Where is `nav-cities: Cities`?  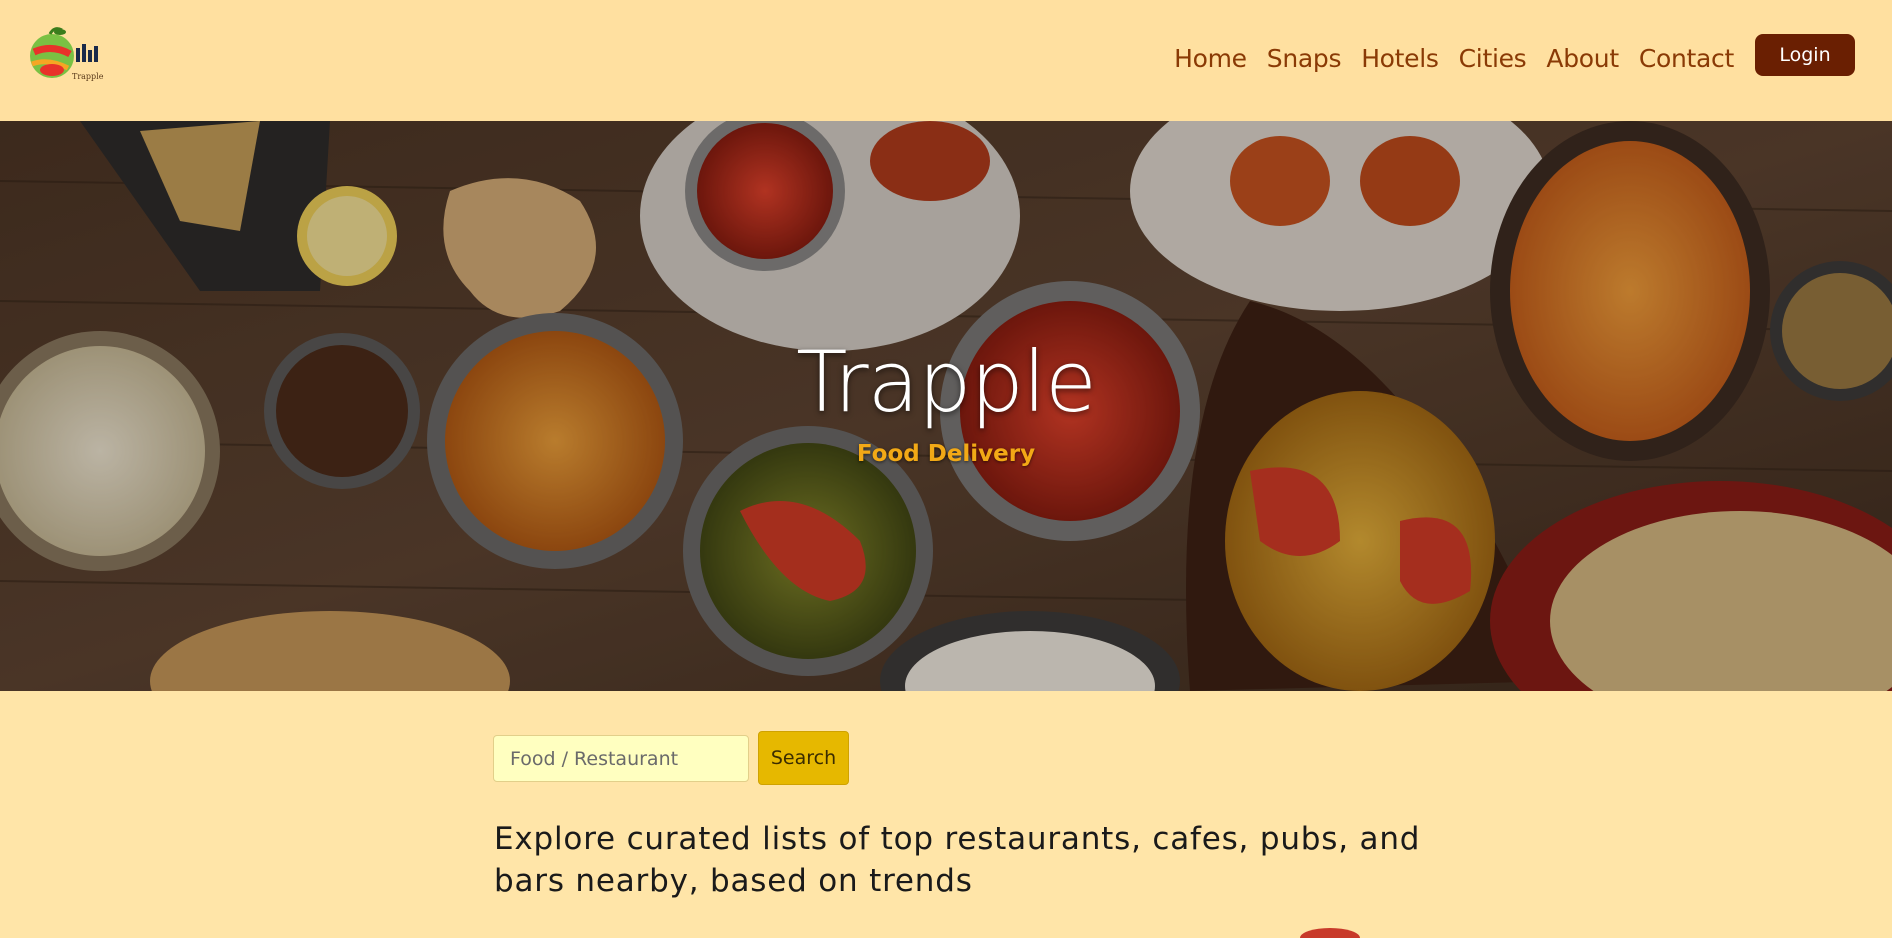
nav-cities: Cities is located at coordinates (1493, 58).